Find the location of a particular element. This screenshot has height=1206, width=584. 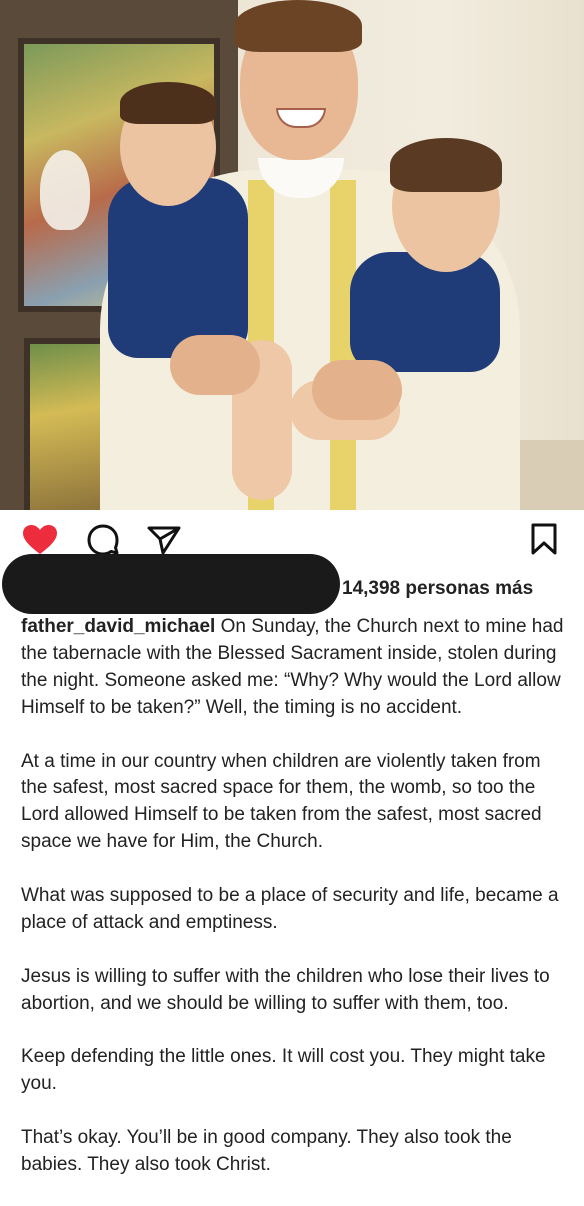

redaction-bar is located at coordinates (171, 584).